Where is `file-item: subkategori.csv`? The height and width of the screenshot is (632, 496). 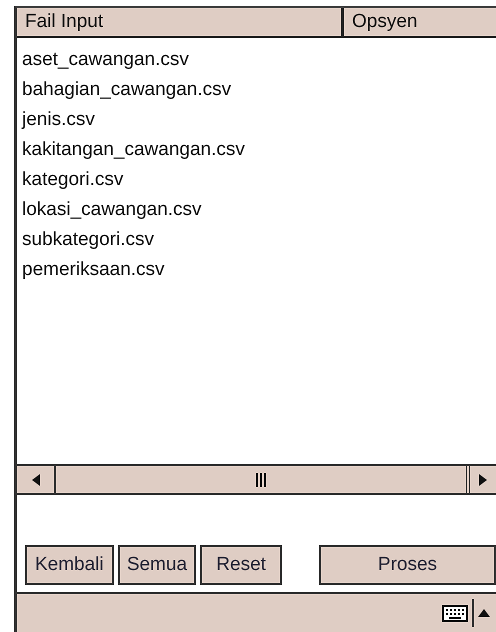 file-item: subkategori.csv is located at coordinates (85, 240).